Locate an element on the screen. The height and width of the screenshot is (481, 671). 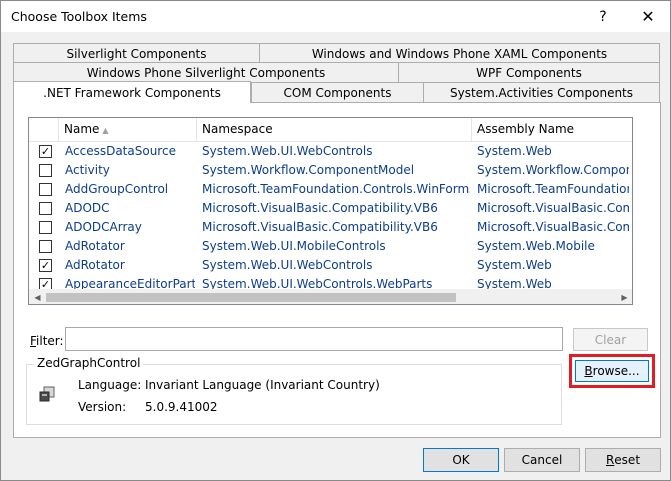
header-namespace-label: Namespace is located at coordinates (237, 129).